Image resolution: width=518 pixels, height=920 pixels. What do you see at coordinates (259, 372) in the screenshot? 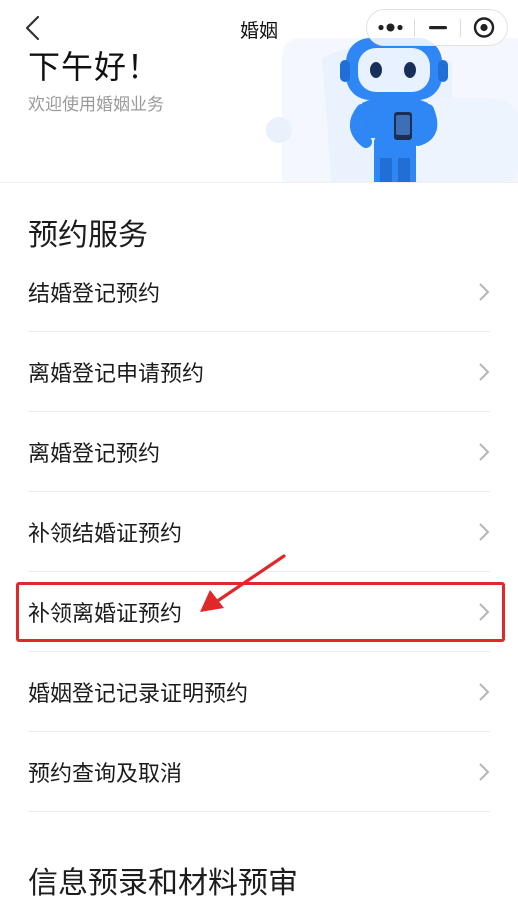
I see `menu-item-divorce-application: 离婚登记申请预约` at bounding box center [259, 372].